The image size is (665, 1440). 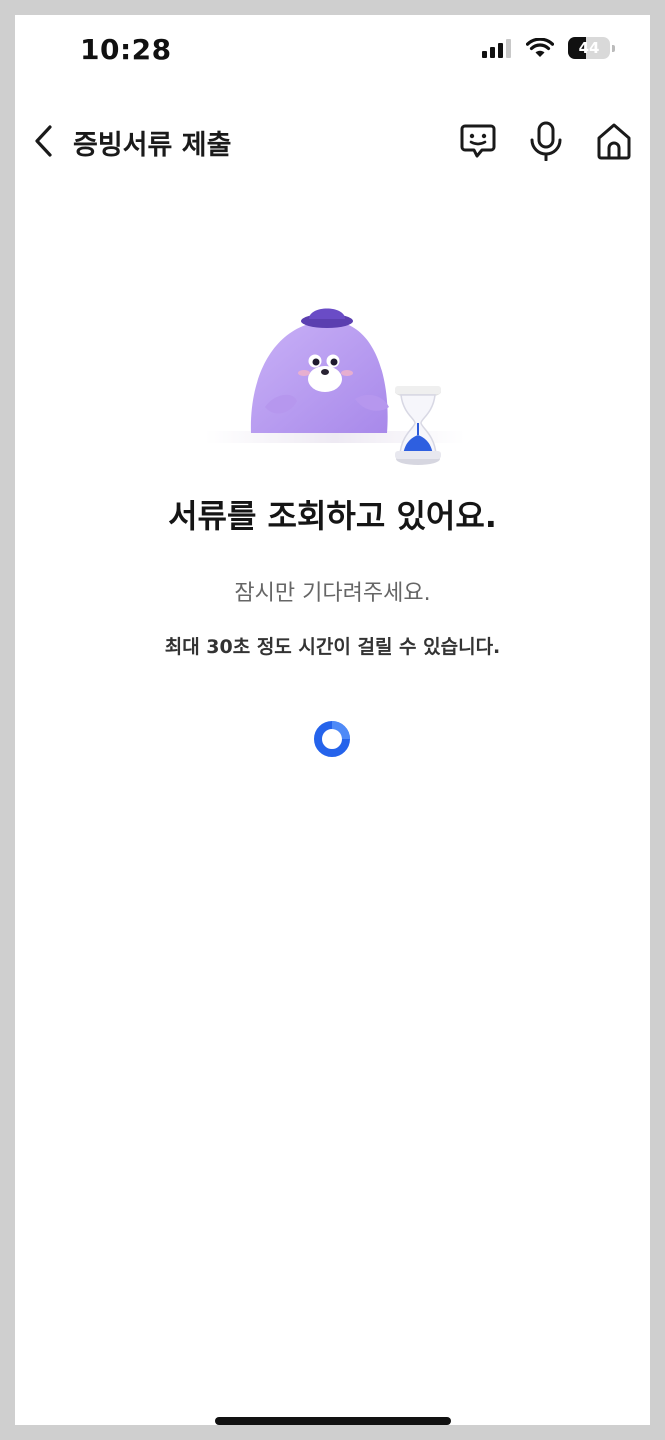 What do you see at coordinates (332, 647) in the screenshot?
I see `loading-note: 최대 30초 정도 시간이 걸릴 수 있습니다.` at bounding box center [332, 647].